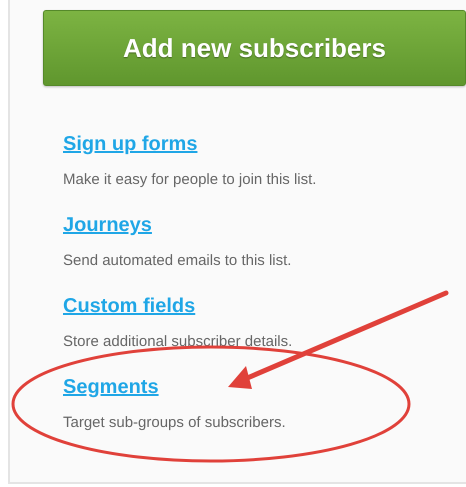 The width and height of the screenshot is (466, 487). Describe the element at coordinates (111, 387) in the screenshot. I see `section-link: Segments` at that location.